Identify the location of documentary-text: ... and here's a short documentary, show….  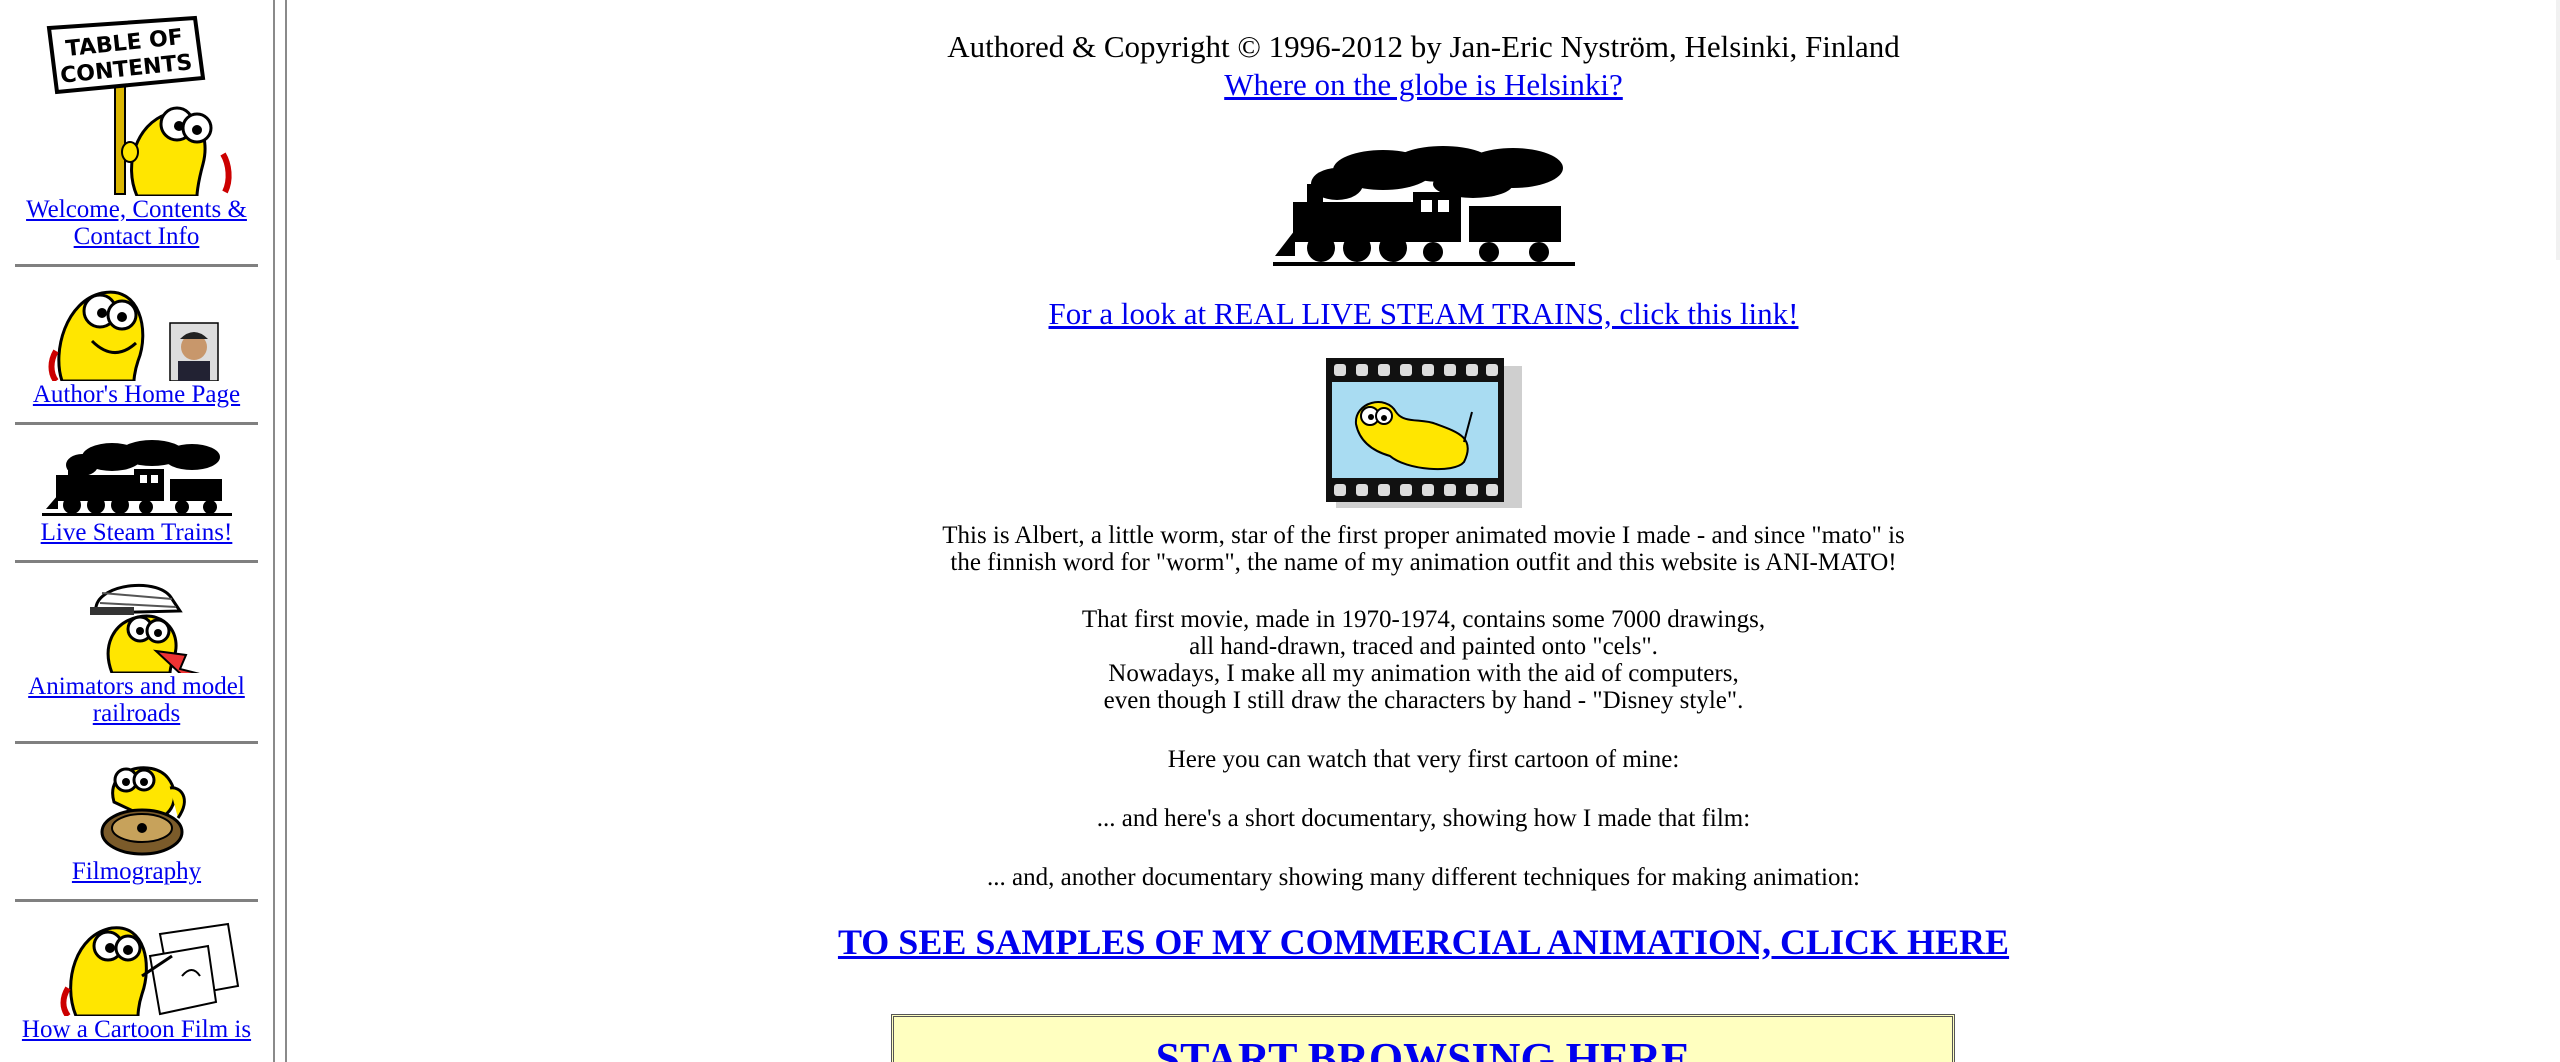
(1423, 818).